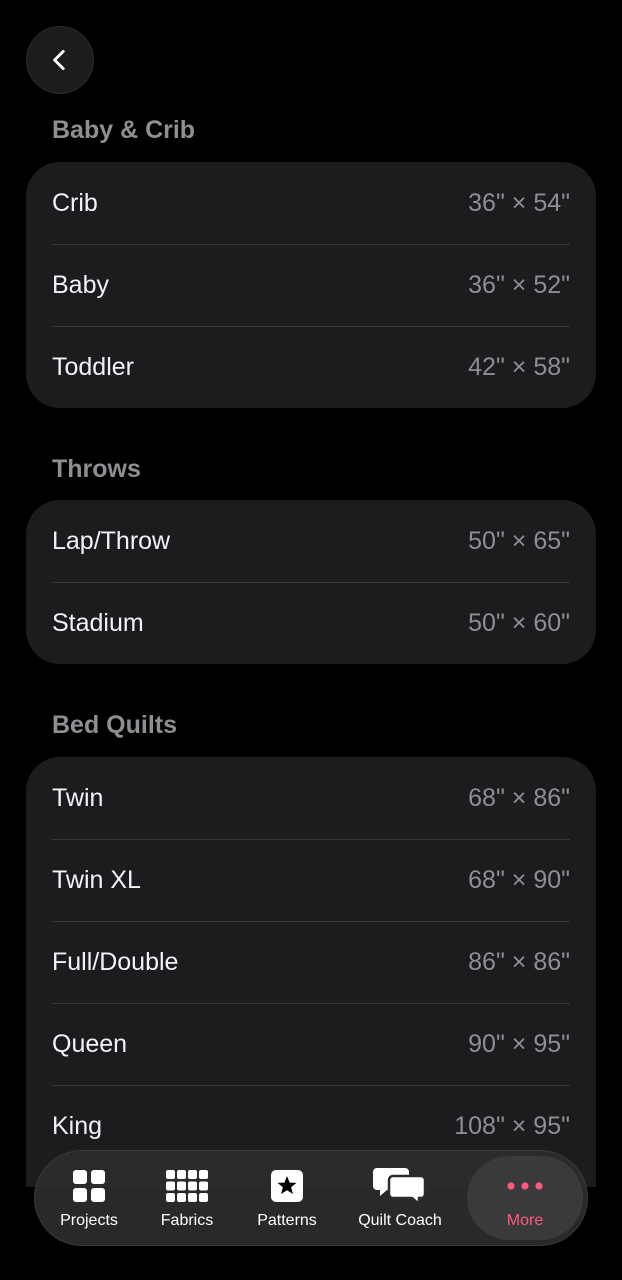 This screenshot has height=1280, width=622. Describe the element at coordinates (124, 130) in the screenshot. I see `section-title-baby-crib: Baby & Crib` at that location.